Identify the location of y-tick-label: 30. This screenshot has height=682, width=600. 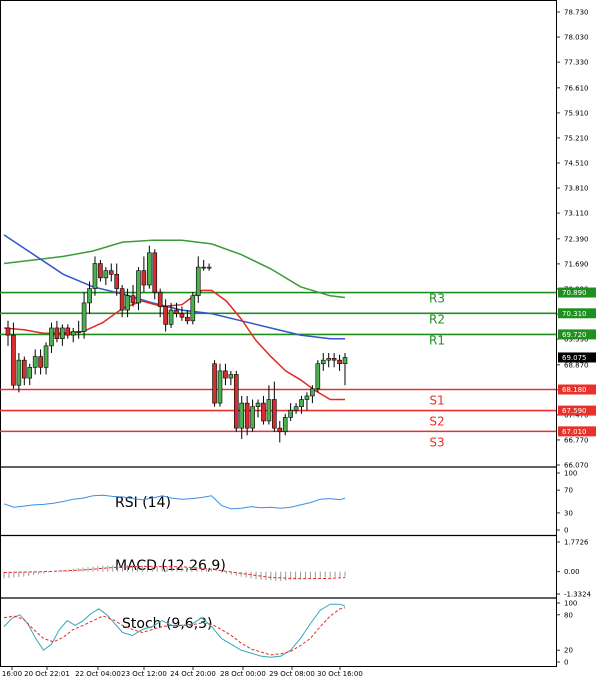
(568, 513).